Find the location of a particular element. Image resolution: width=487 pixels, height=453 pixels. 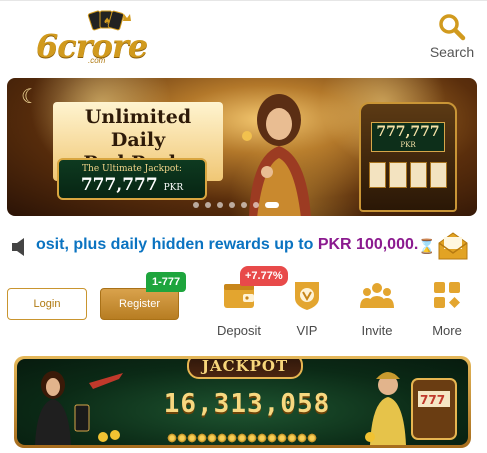

banner-jackpot-unit: PKR is located at coordinates (173, 188).